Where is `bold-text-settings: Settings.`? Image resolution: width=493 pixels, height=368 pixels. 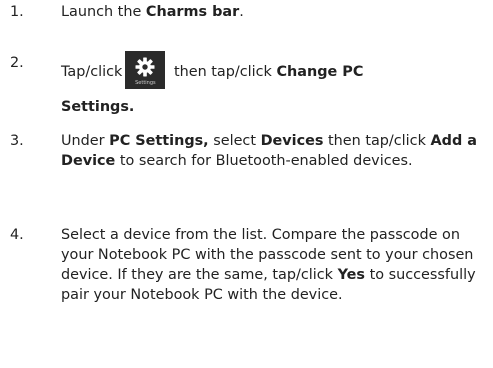
bold-text-settings: Settings. is located at coordinates (98, 107).